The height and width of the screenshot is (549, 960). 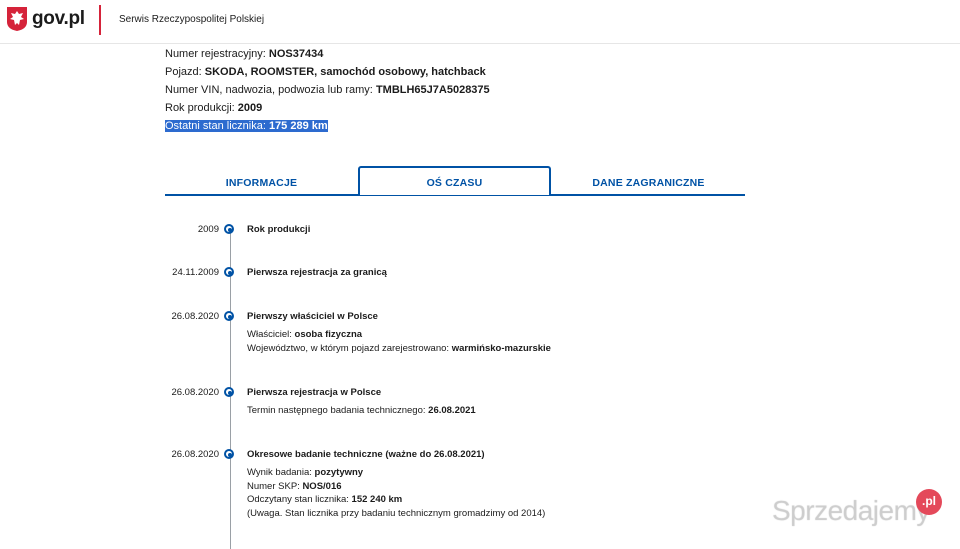 I want to click on polish-eagle-icon, so click(x=17, y=19).